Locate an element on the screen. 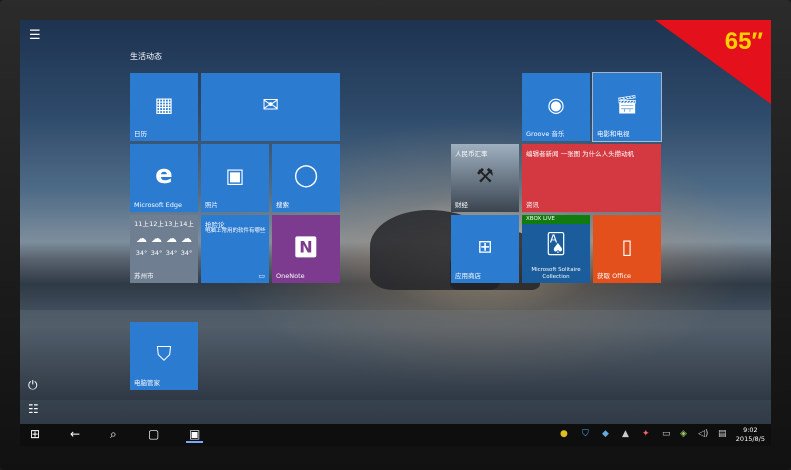 This screenshot has height=470, width=791. windows-start-icon: ⊞ is located at coordinates (35, 434).